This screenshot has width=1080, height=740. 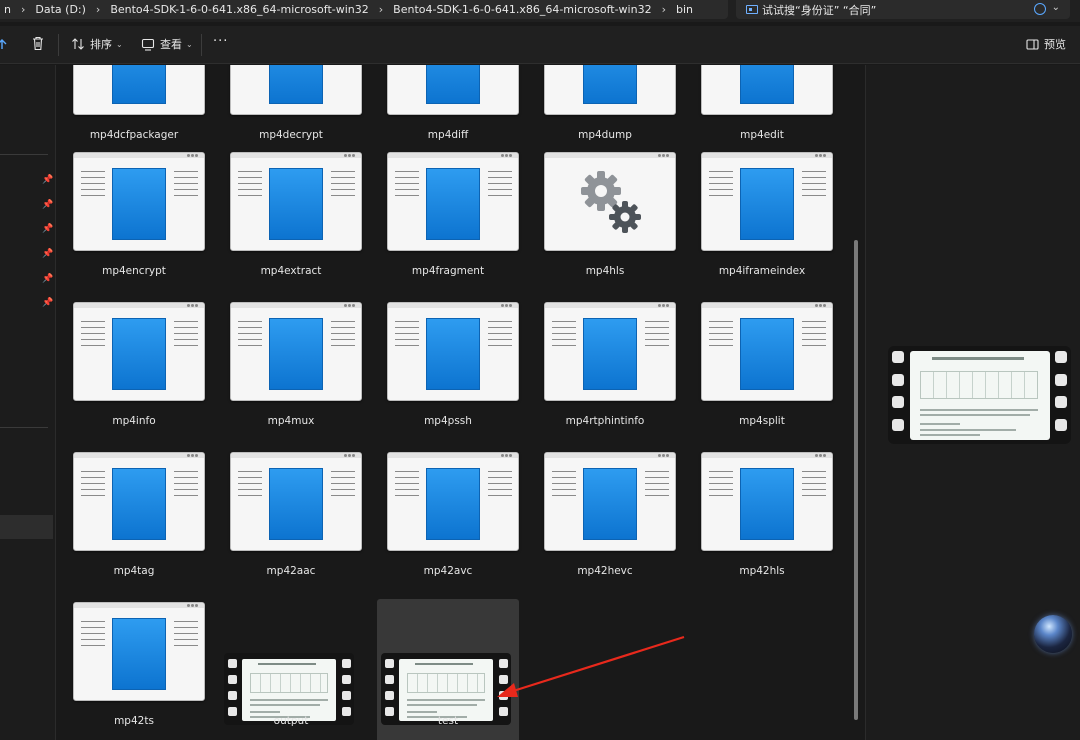 What do you see at coordinates (167, 44) in the screenshot?
I see `view-button: 查看 ⌄` at bounding box center [167, 44].